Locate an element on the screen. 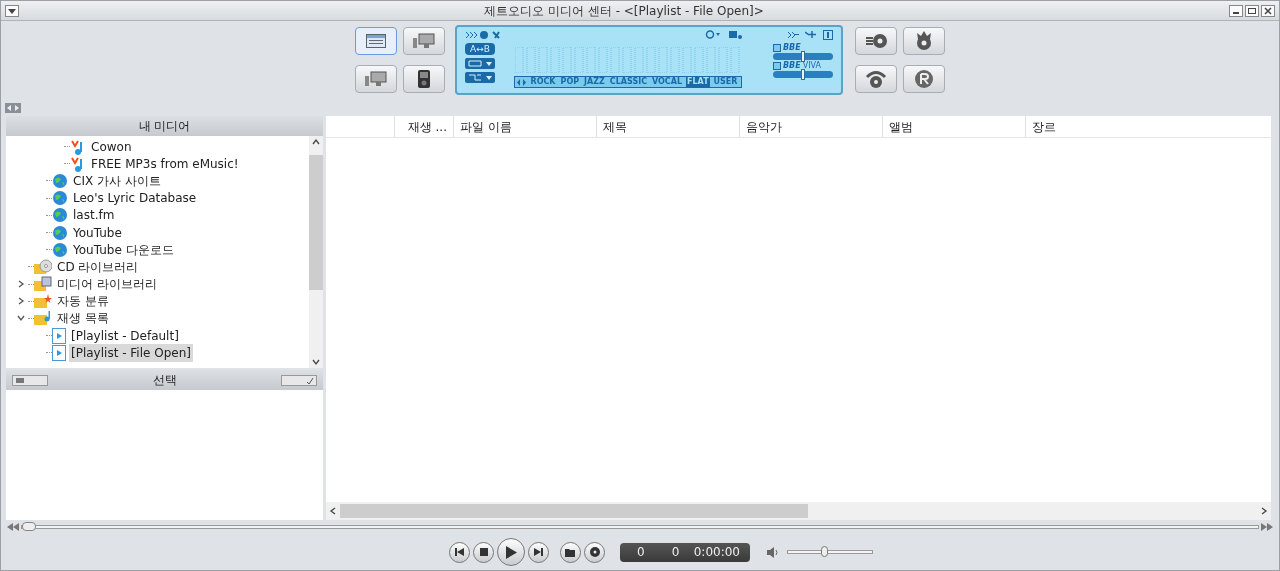 The width and height of the screenshot is (1280, 571). rewind-icon is located at coordinates (13, 527).